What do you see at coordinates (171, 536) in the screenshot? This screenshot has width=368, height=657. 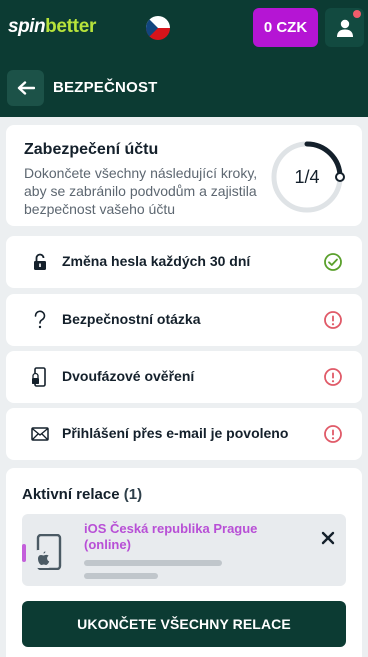 I see `session-name: iOS Česká republika Prague (online)` at bounding box center [171, 536].